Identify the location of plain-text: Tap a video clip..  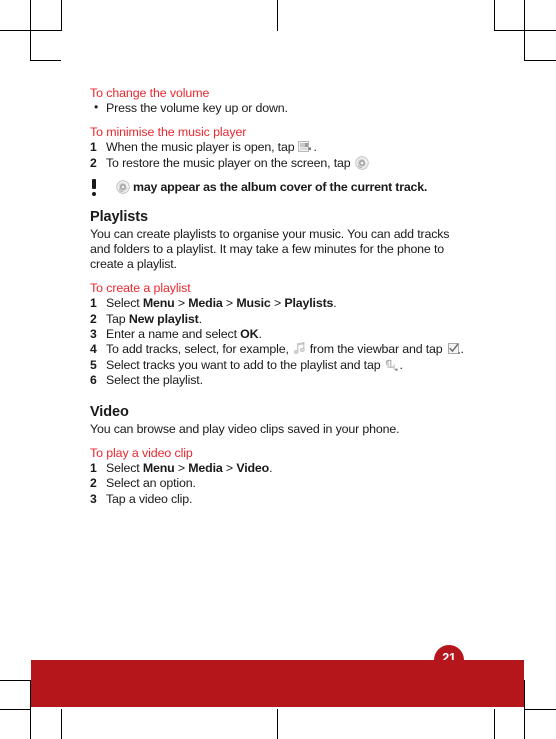
(149, 498).